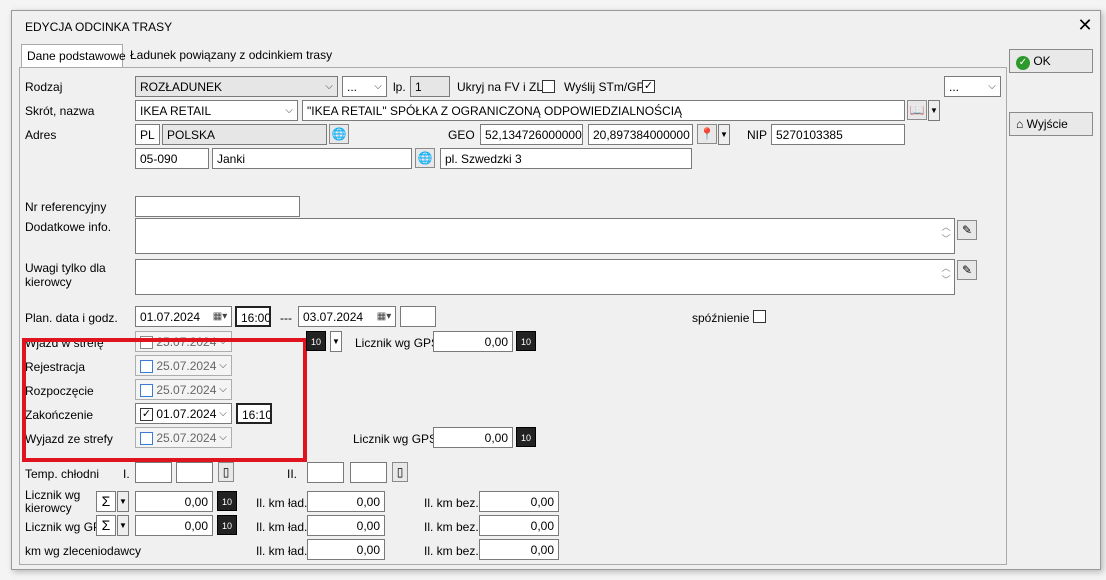 This screenshot has height=580, width=1106. Describe the element at coordinates (126, 474) in the screenshot. I see `temp-i-label: I.` at that location.